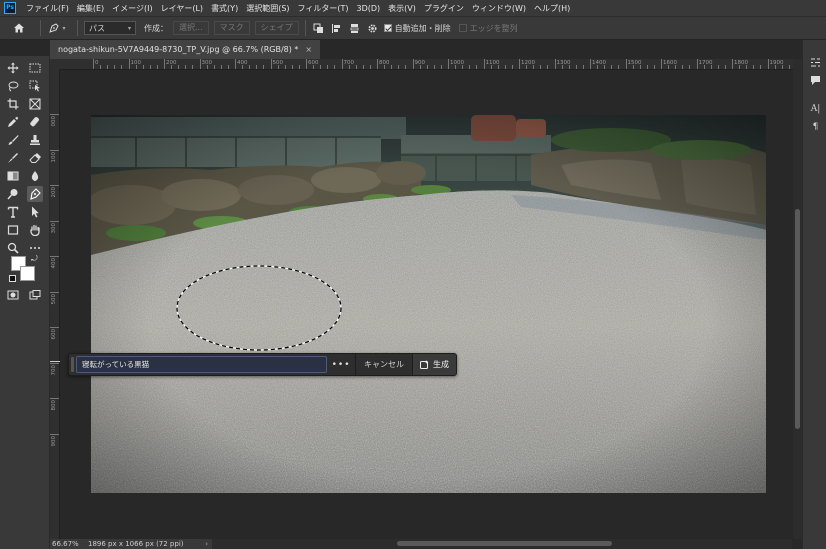 The height and width of the screenshot is (549, 826). I want to click on rectangle-tool-icon, so click(13, 230).